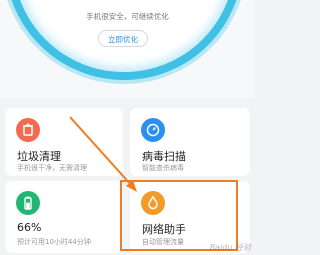 The width and height of the screenshot is (320, 255). I want to click on annotation-highlight-box, so click(179, 215).